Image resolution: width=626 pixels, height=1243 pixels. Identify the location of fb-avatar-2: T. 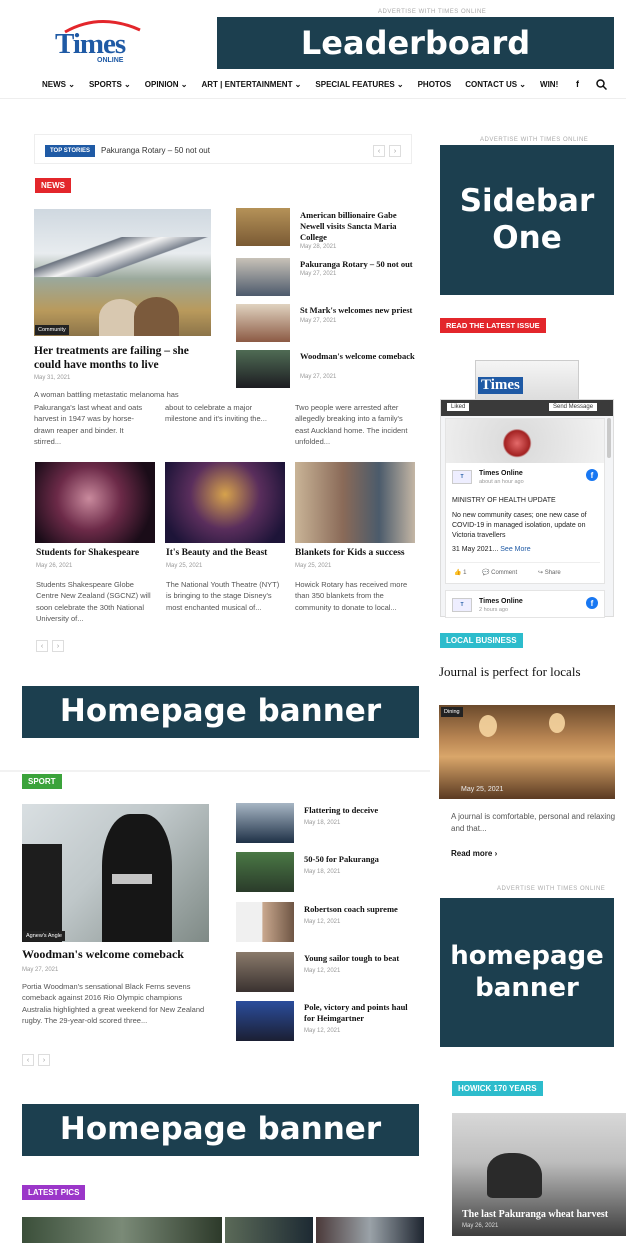
(462, 605).